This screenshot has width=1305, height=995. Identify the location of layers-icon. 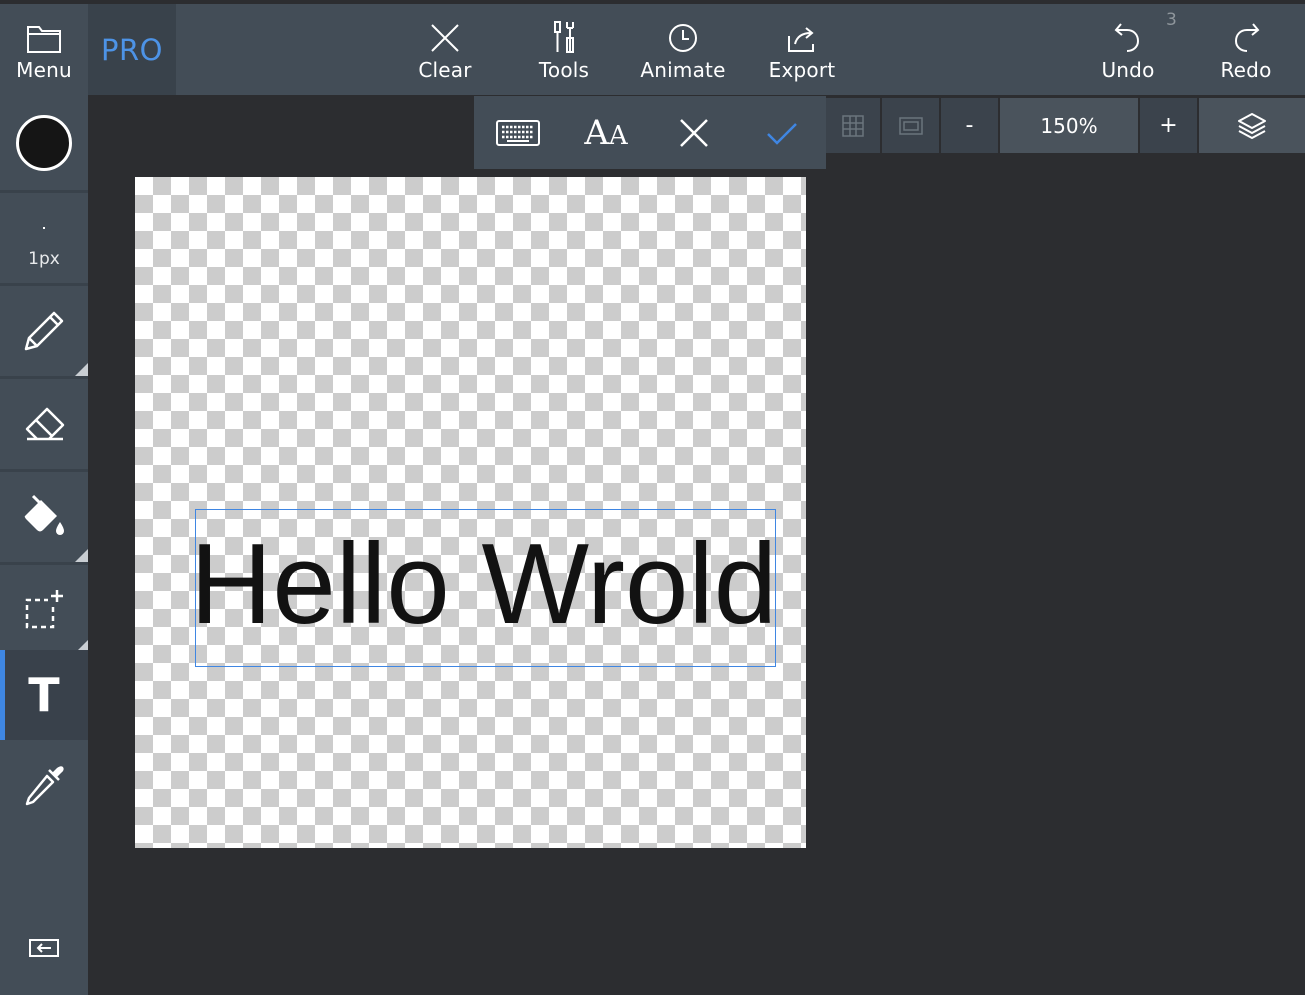
(1252, 126).